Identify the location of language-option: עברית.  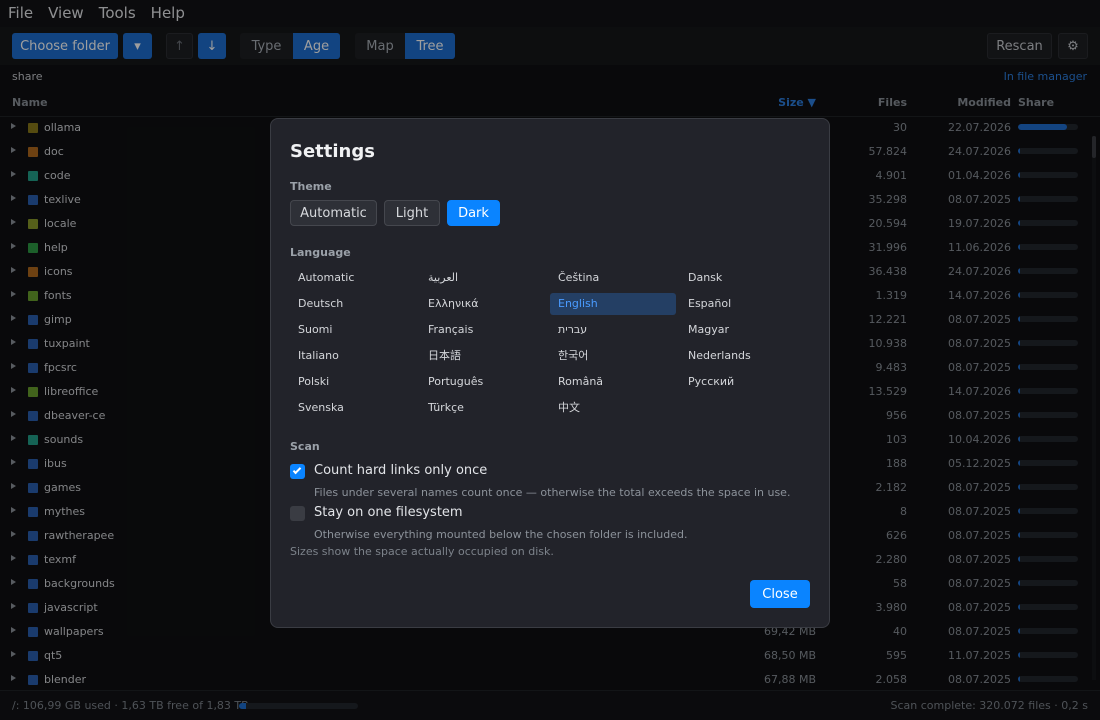
(613, 330).